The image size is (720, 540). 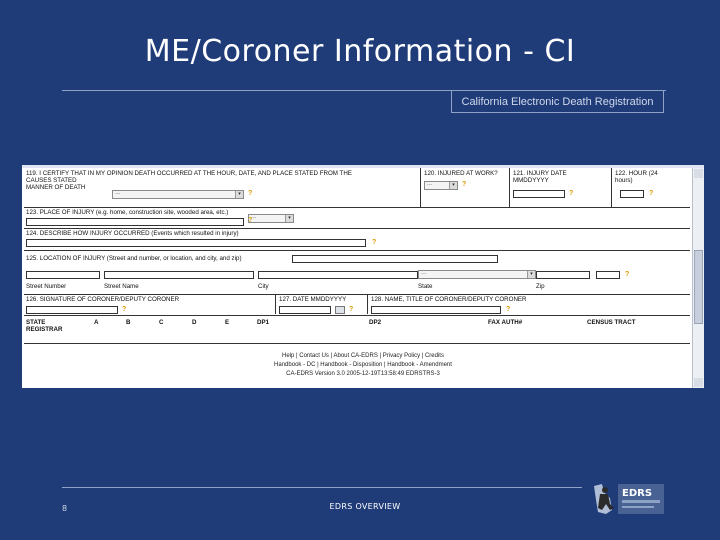 What do you see at coordinates (461, 173) in the screenshot?
I see `field-120-label: 120. INJURED AT WORK?` at bounding box center [461, 173].